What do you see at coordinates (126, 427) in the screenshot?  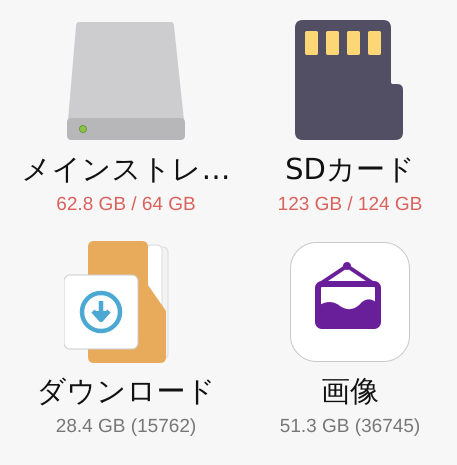 I see `item-size: 28.4 GB (15762)` at bounding box center [126, 427].